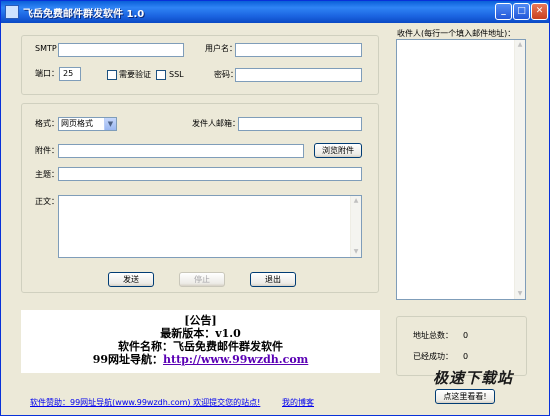 The height and width of the screenshot is (416, 550). I want to click on ssl-label: SSL, so click(176, 74).